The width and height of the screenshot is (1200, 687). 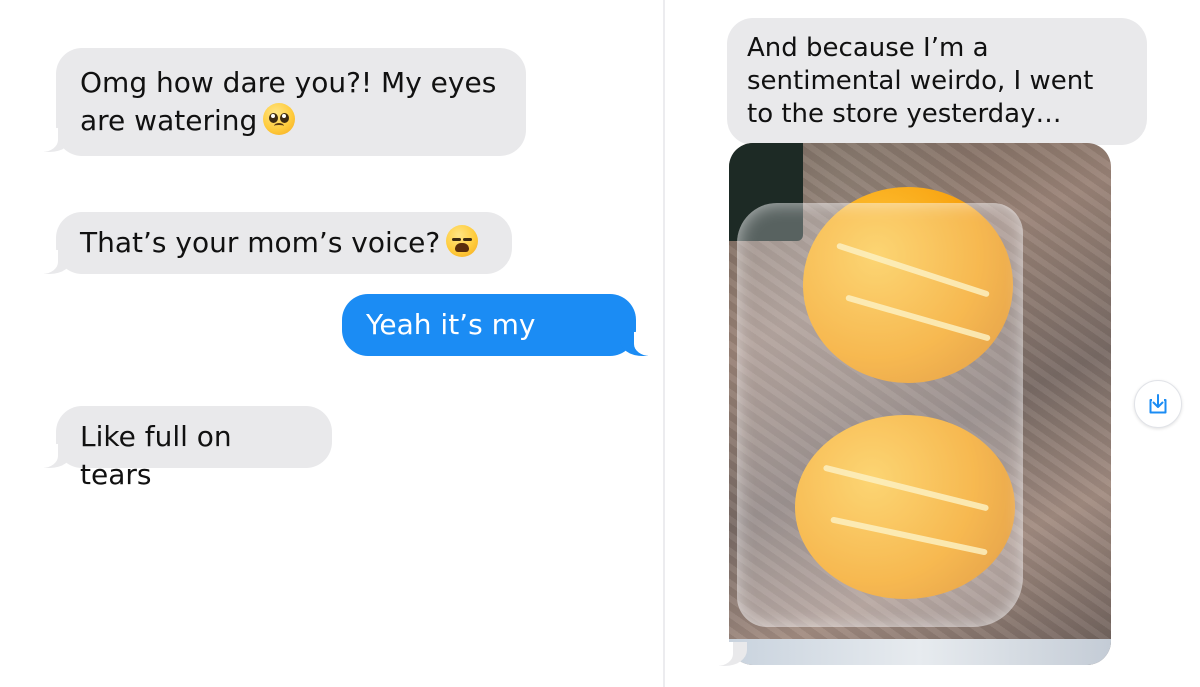 What do you see at coordinates (880, 415) in the screenshot?
I see `plastic-wrap` at bounding box center [880, 415].